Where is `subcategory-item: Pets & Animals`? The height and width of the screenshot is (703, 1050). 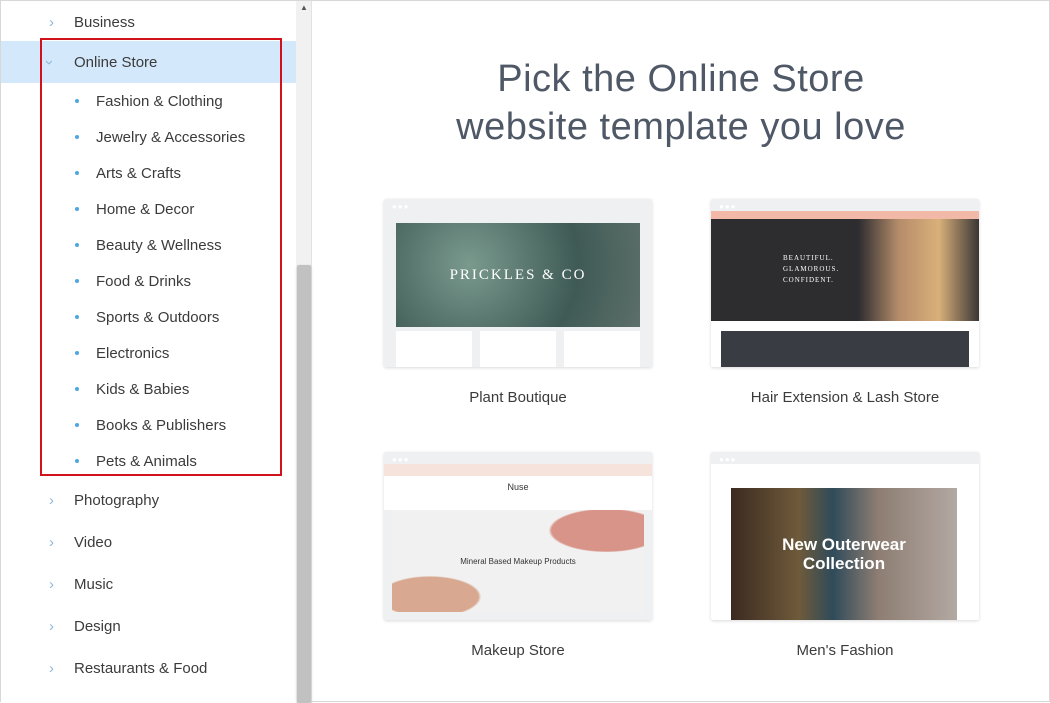
subcategory-item: Pets & Animals is located at coordinates (148, 461).